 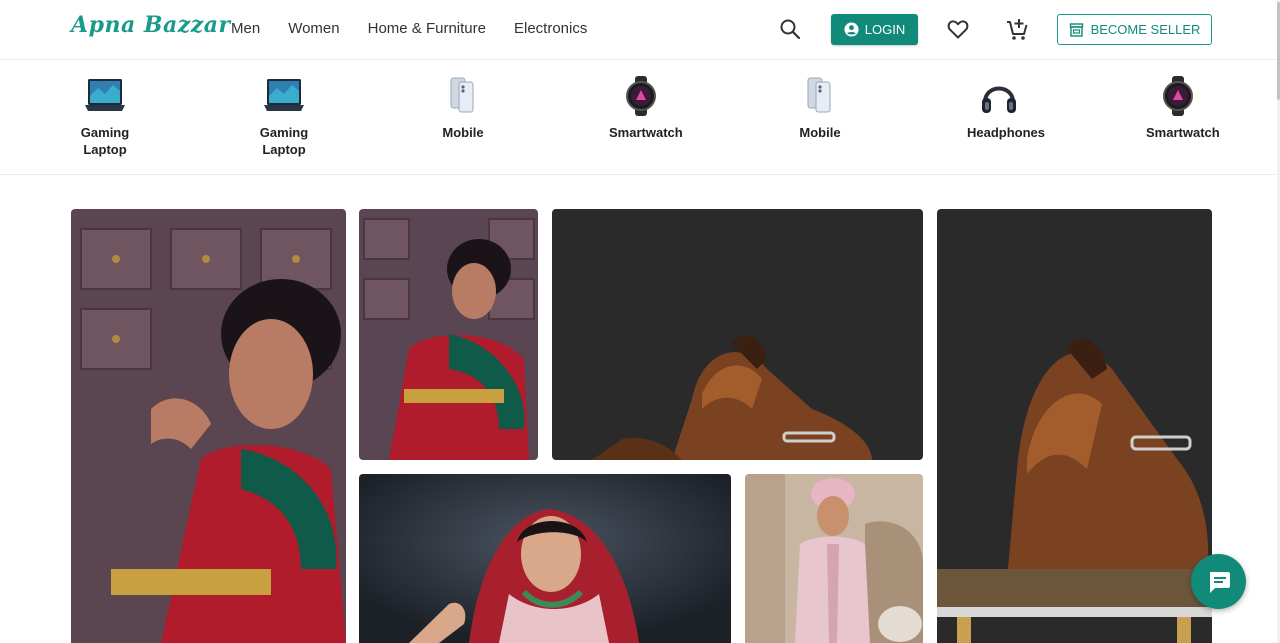 I want to click on wishlist-button, so click(x=958, y=29).